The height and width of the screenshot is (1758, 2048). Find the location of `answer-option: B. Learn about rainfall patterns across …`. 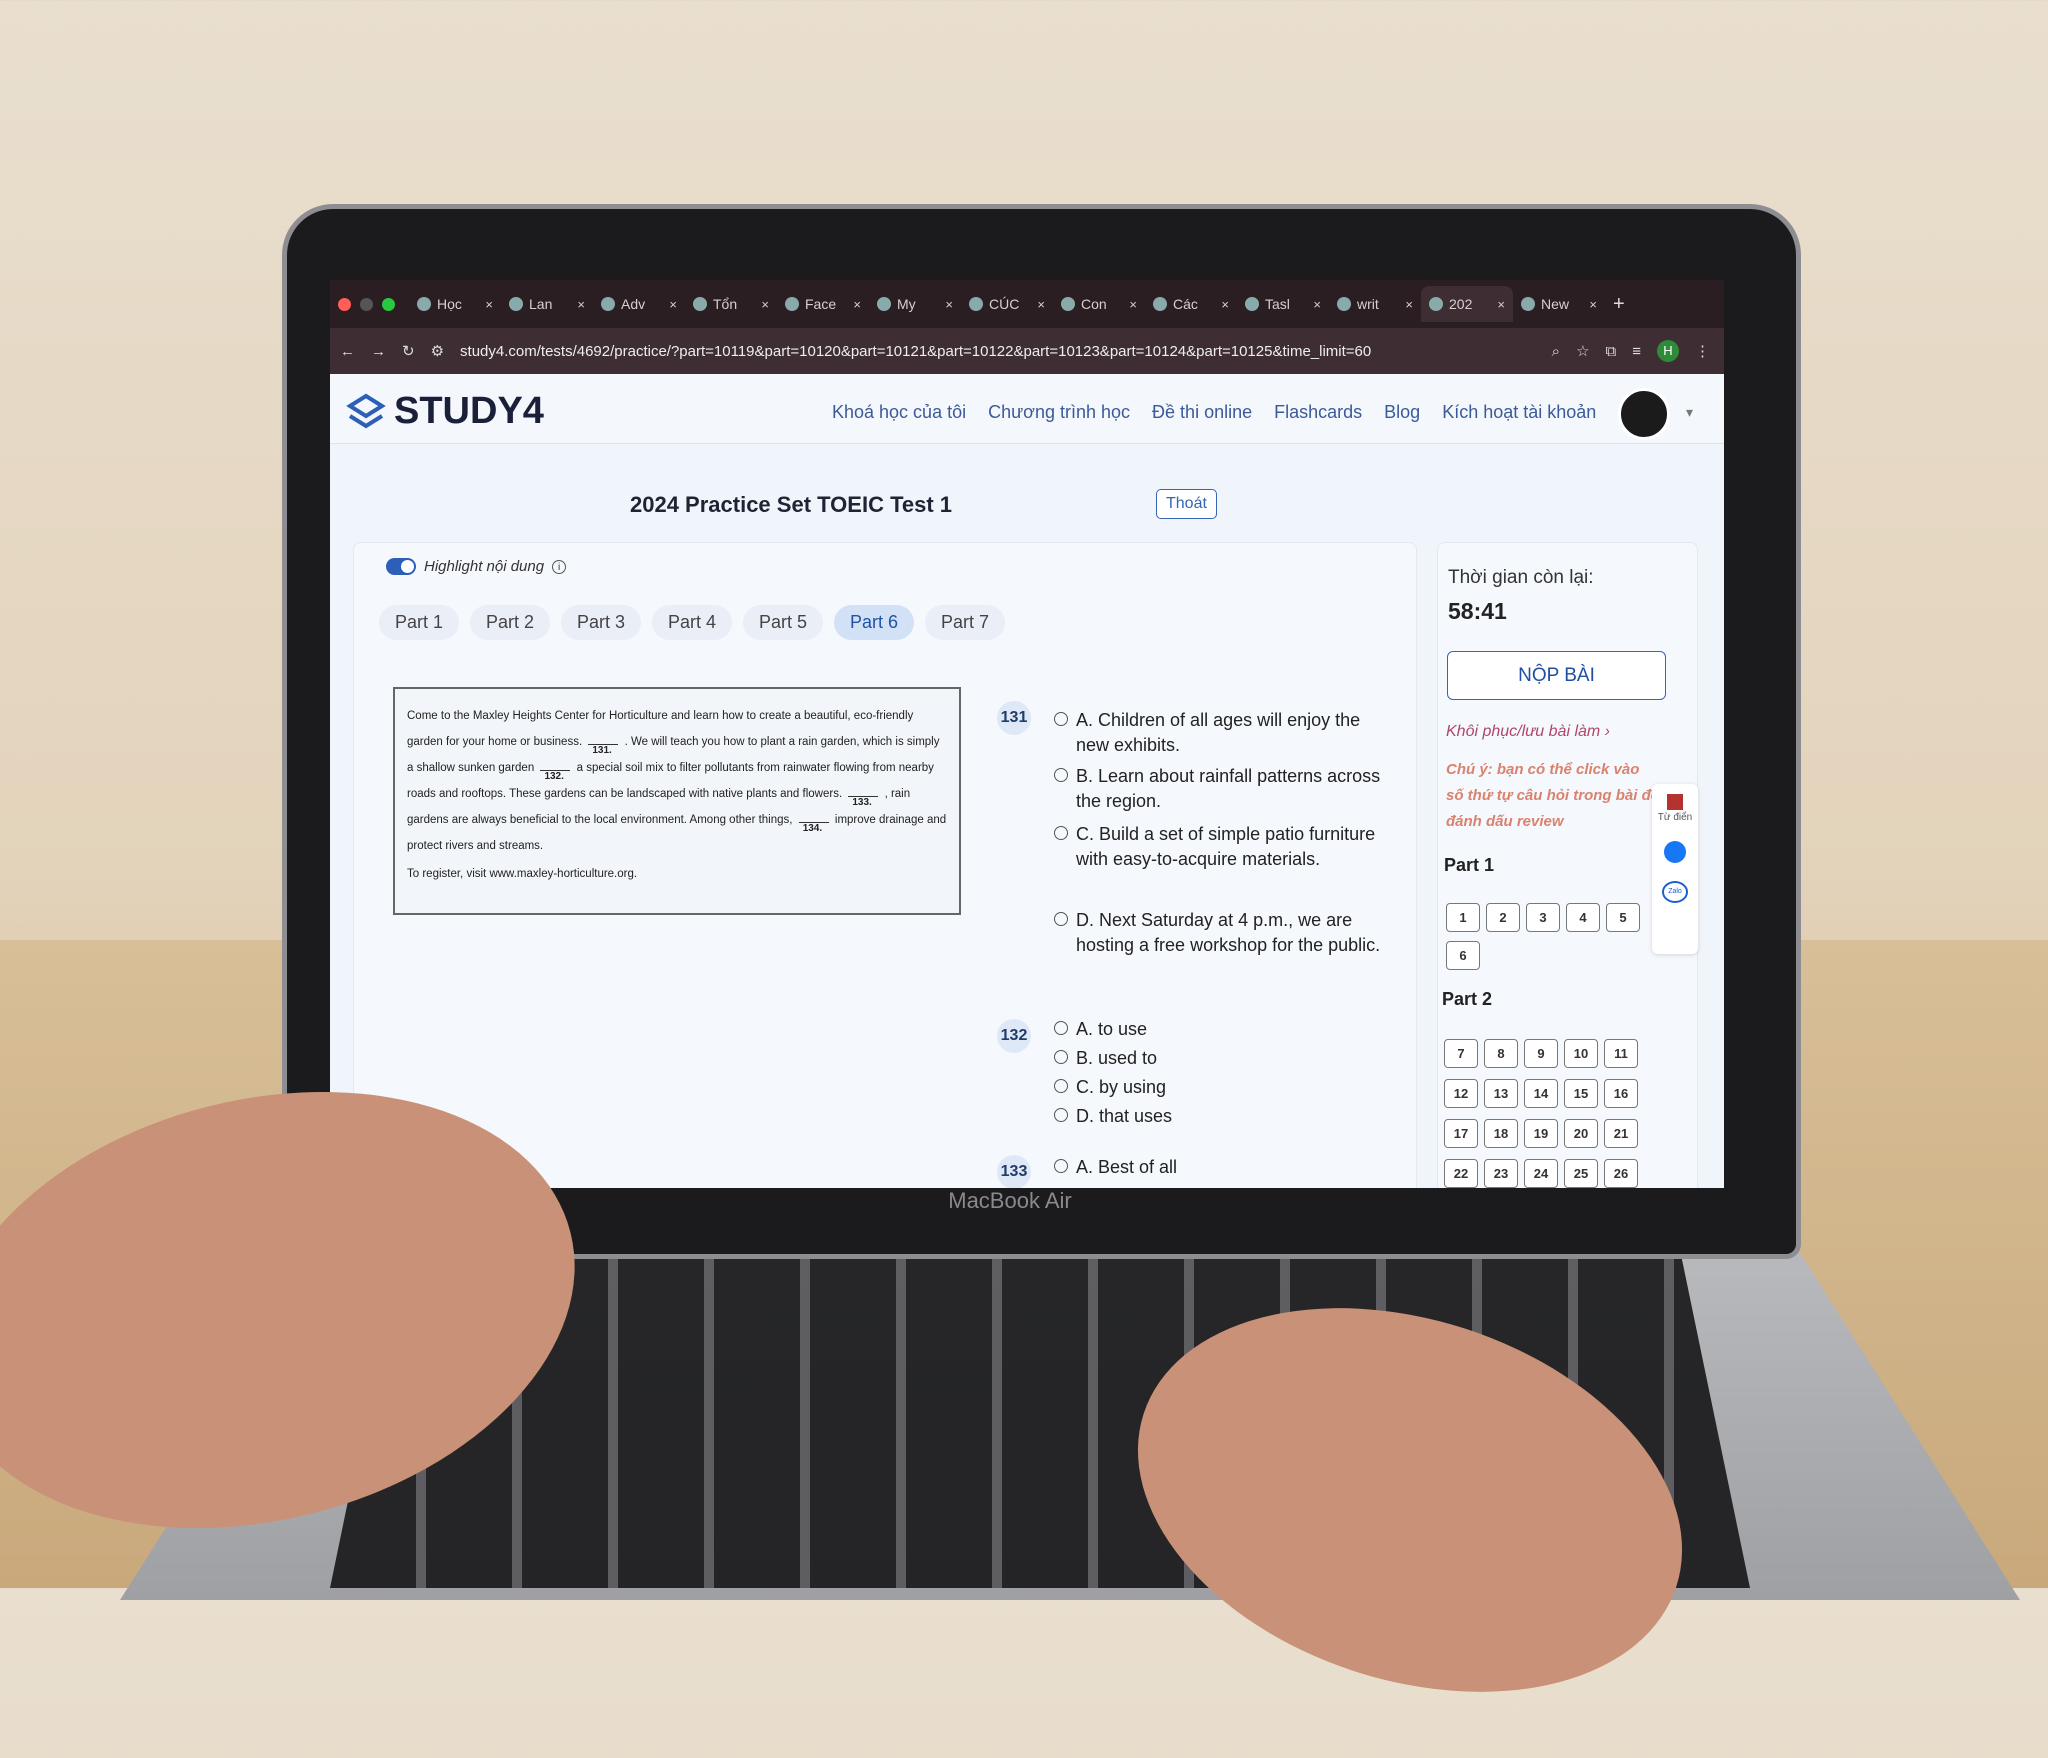

answer-option: B. Learn about rainfall patterns across … is located at coordinates (1233, 789).